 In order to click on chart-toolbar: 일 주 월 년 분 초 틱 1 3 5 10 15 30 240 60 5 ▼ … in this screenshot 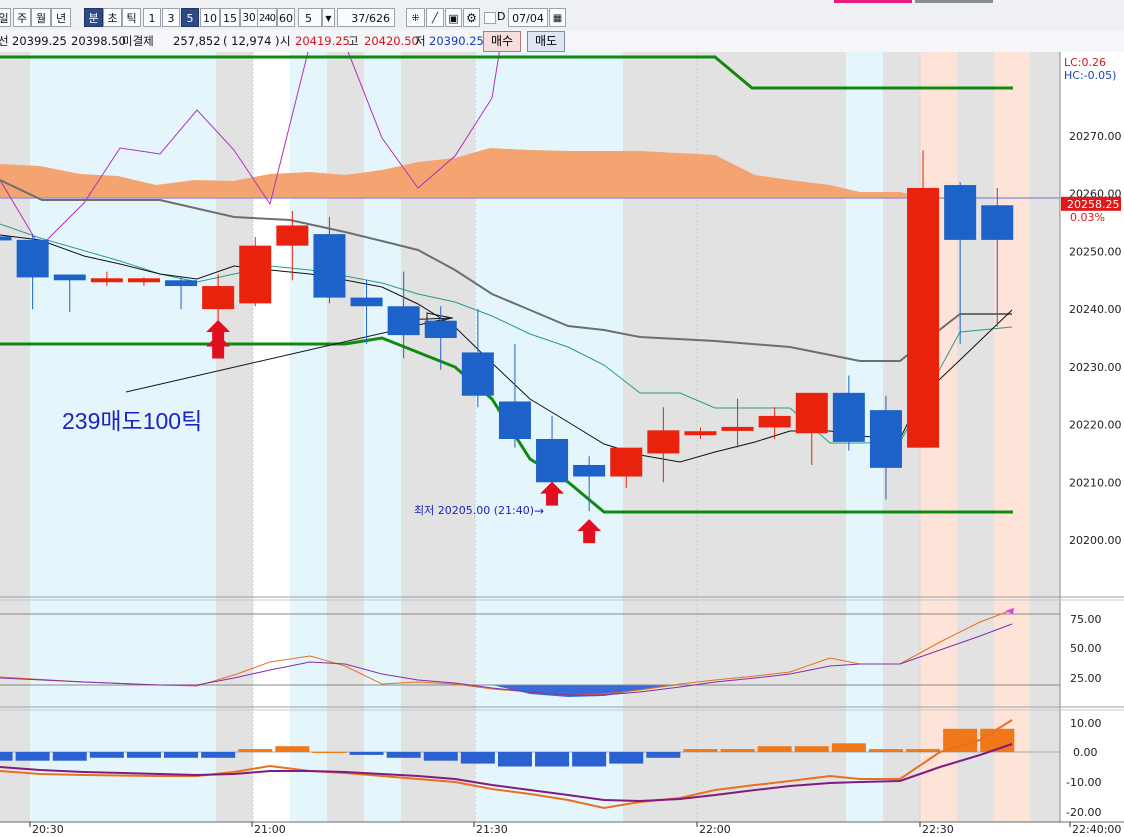, I will do `click(562, 15)`.